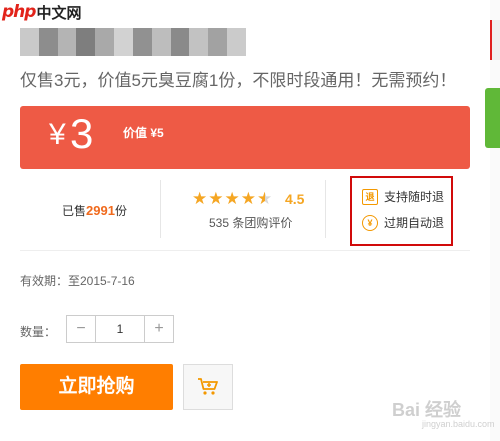 The image size is (500, 441). Describe the element at coordinates (77, 281) in the screenshot. I see `validity-date: 有效期：至2015-7-16` at that location.